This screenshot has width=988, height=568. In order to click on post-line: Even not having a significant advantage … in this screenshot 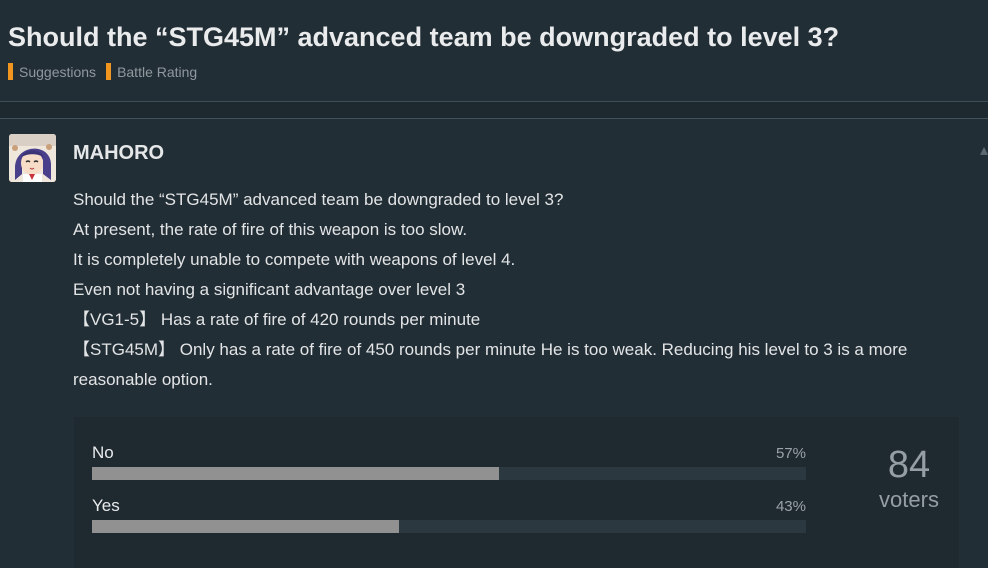, I will do `click(269, 289)`.